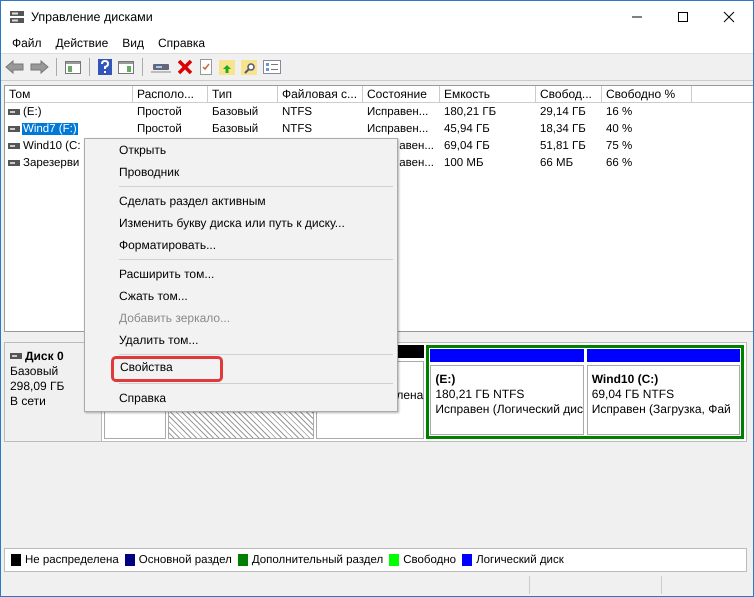 The width and height of the screenshot is (754, 597). Describe the element at coordinates (17, 17) in the screenshot. I see `disk-app-icon` at that location.